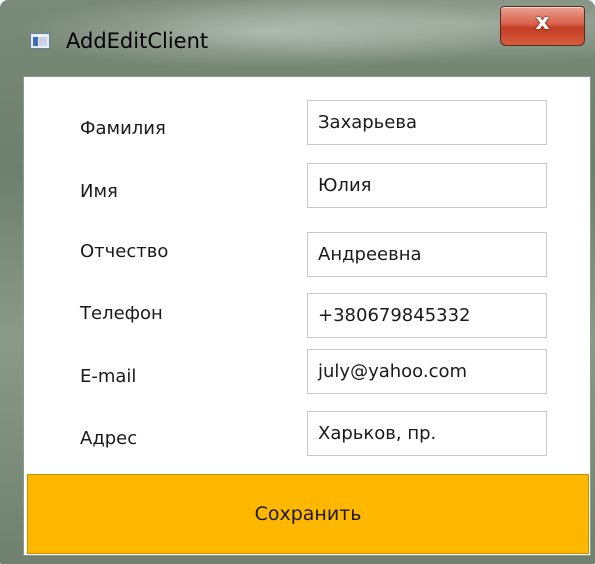 This screenshot has width=595, height=564. What do you see at coordinates (427, 185) in the screenshot?
I see `first-name-field: Юлия` at bounding box center [427, 185].